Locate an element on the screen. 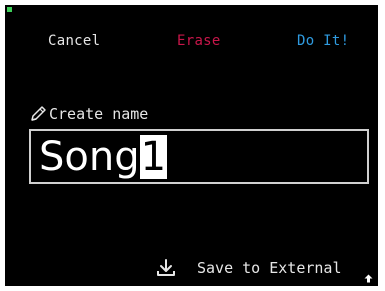 The height and width of the screenshot is (291, 385). download-icon is located at coordinates (166, 267).